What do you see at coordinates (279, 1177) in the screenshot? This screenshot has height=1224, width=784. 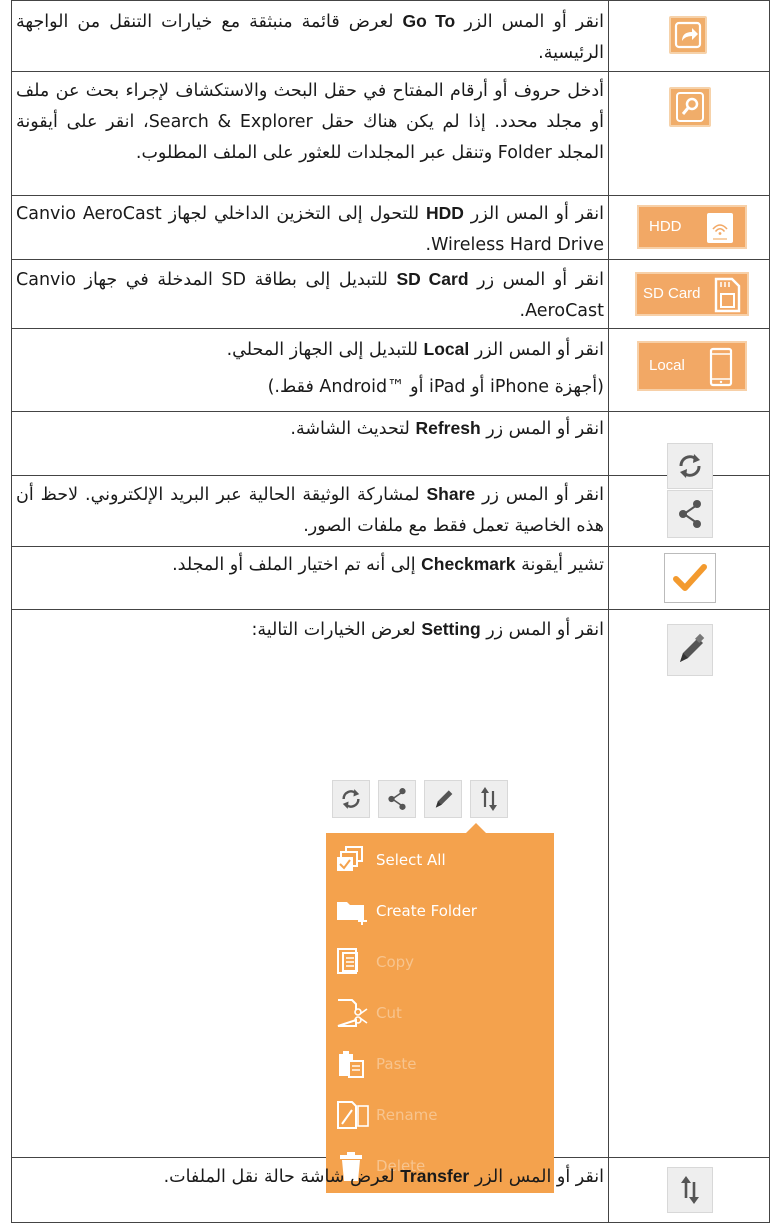 I see `desc-after: لعرض شاشة حالة نقل الملفات.` at bounding box center [279, 1177].